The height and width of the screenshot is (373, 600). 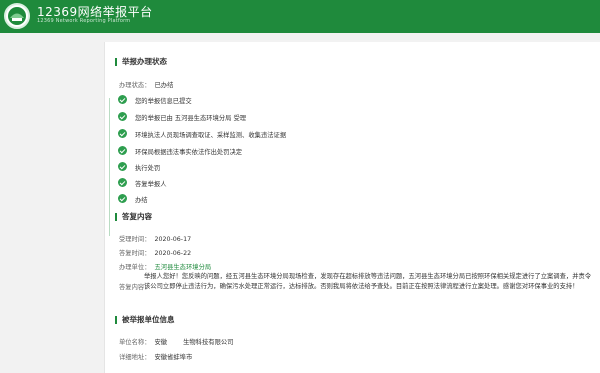 I want to click on step-3: 环境执法人员现场调查取证、采样监测、收集违法证据, so click(x=211, y=135).